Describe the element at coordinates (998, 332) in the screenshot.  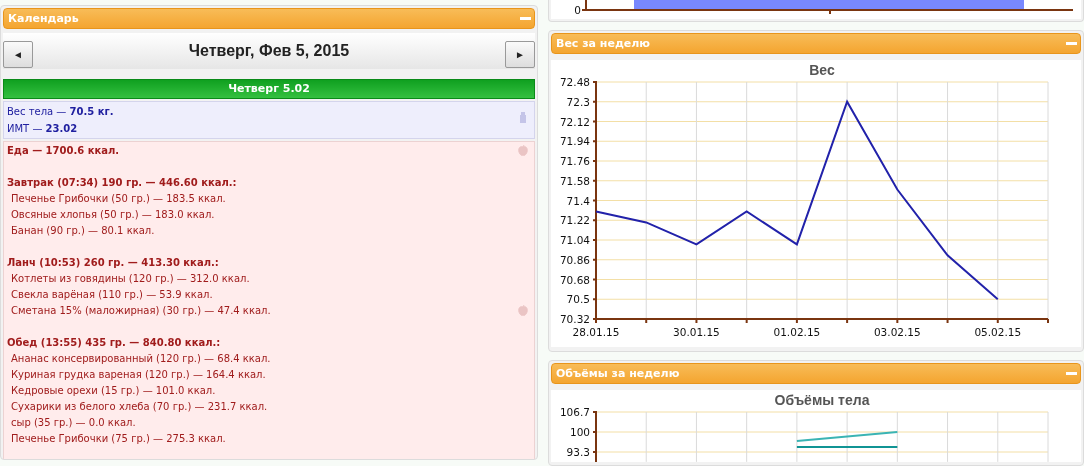
I see `x-tick-label: 05.02.15` at that location.